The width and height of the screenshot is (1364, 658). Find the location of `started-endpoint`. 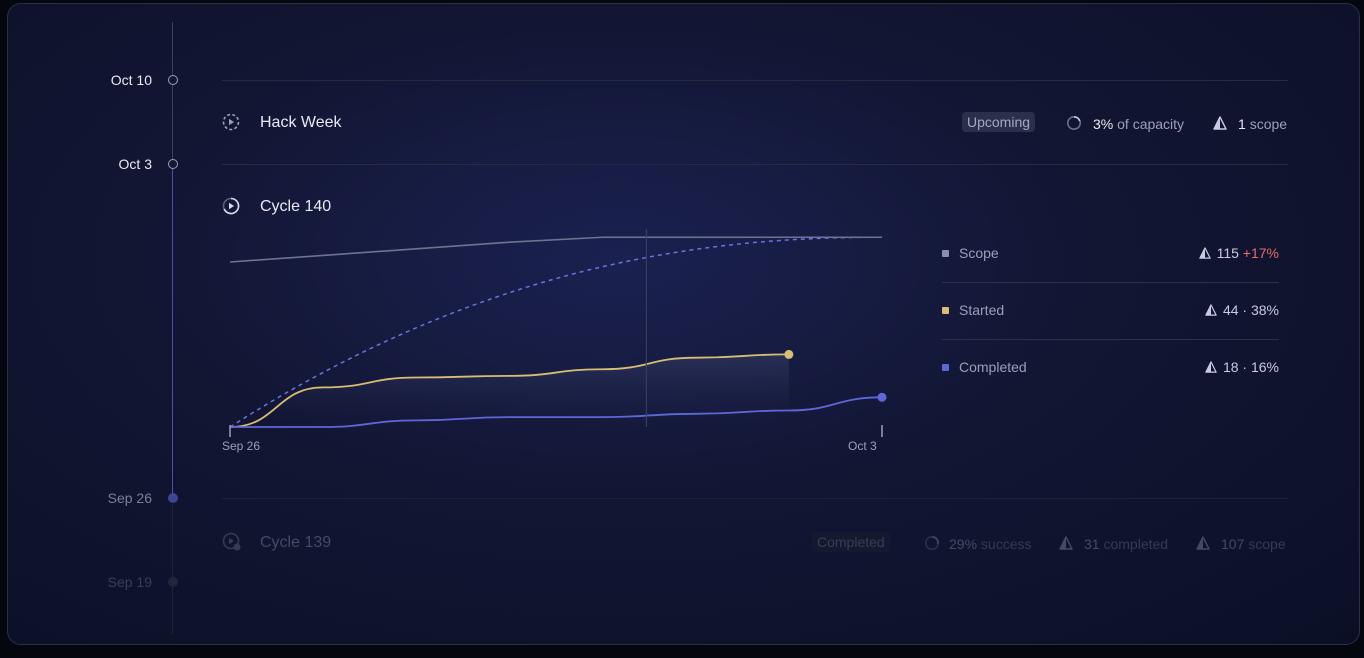

started-endpoint is located at coordinates (789, 354).